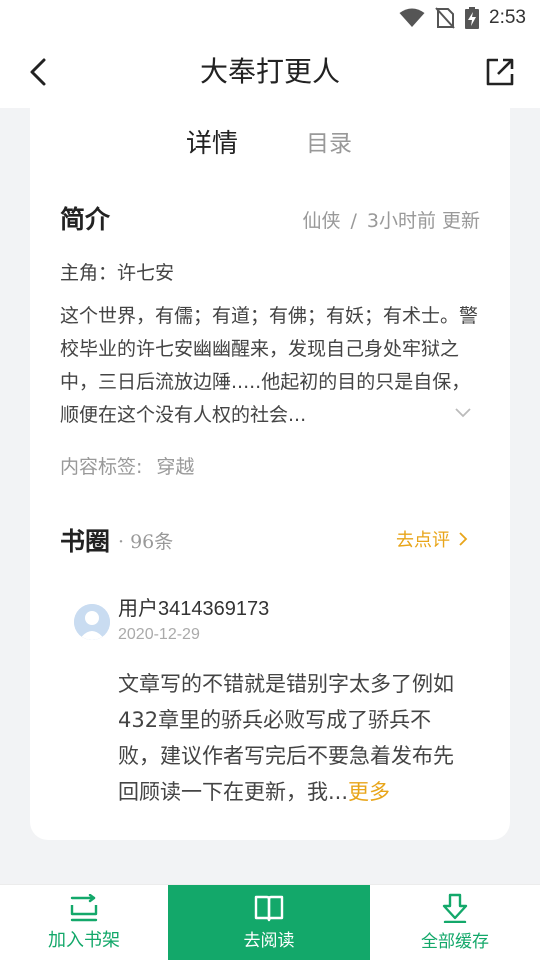  Describe the element at coordinates (270, 220) in the screenshot. I see `intro-header: 简介 仙侠 / 3小时前 更新` at that location.